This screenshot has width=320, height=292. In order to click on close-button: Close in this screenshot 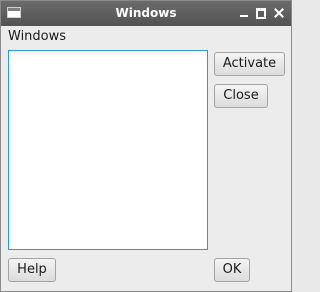, I will do `click(241, 96)`.